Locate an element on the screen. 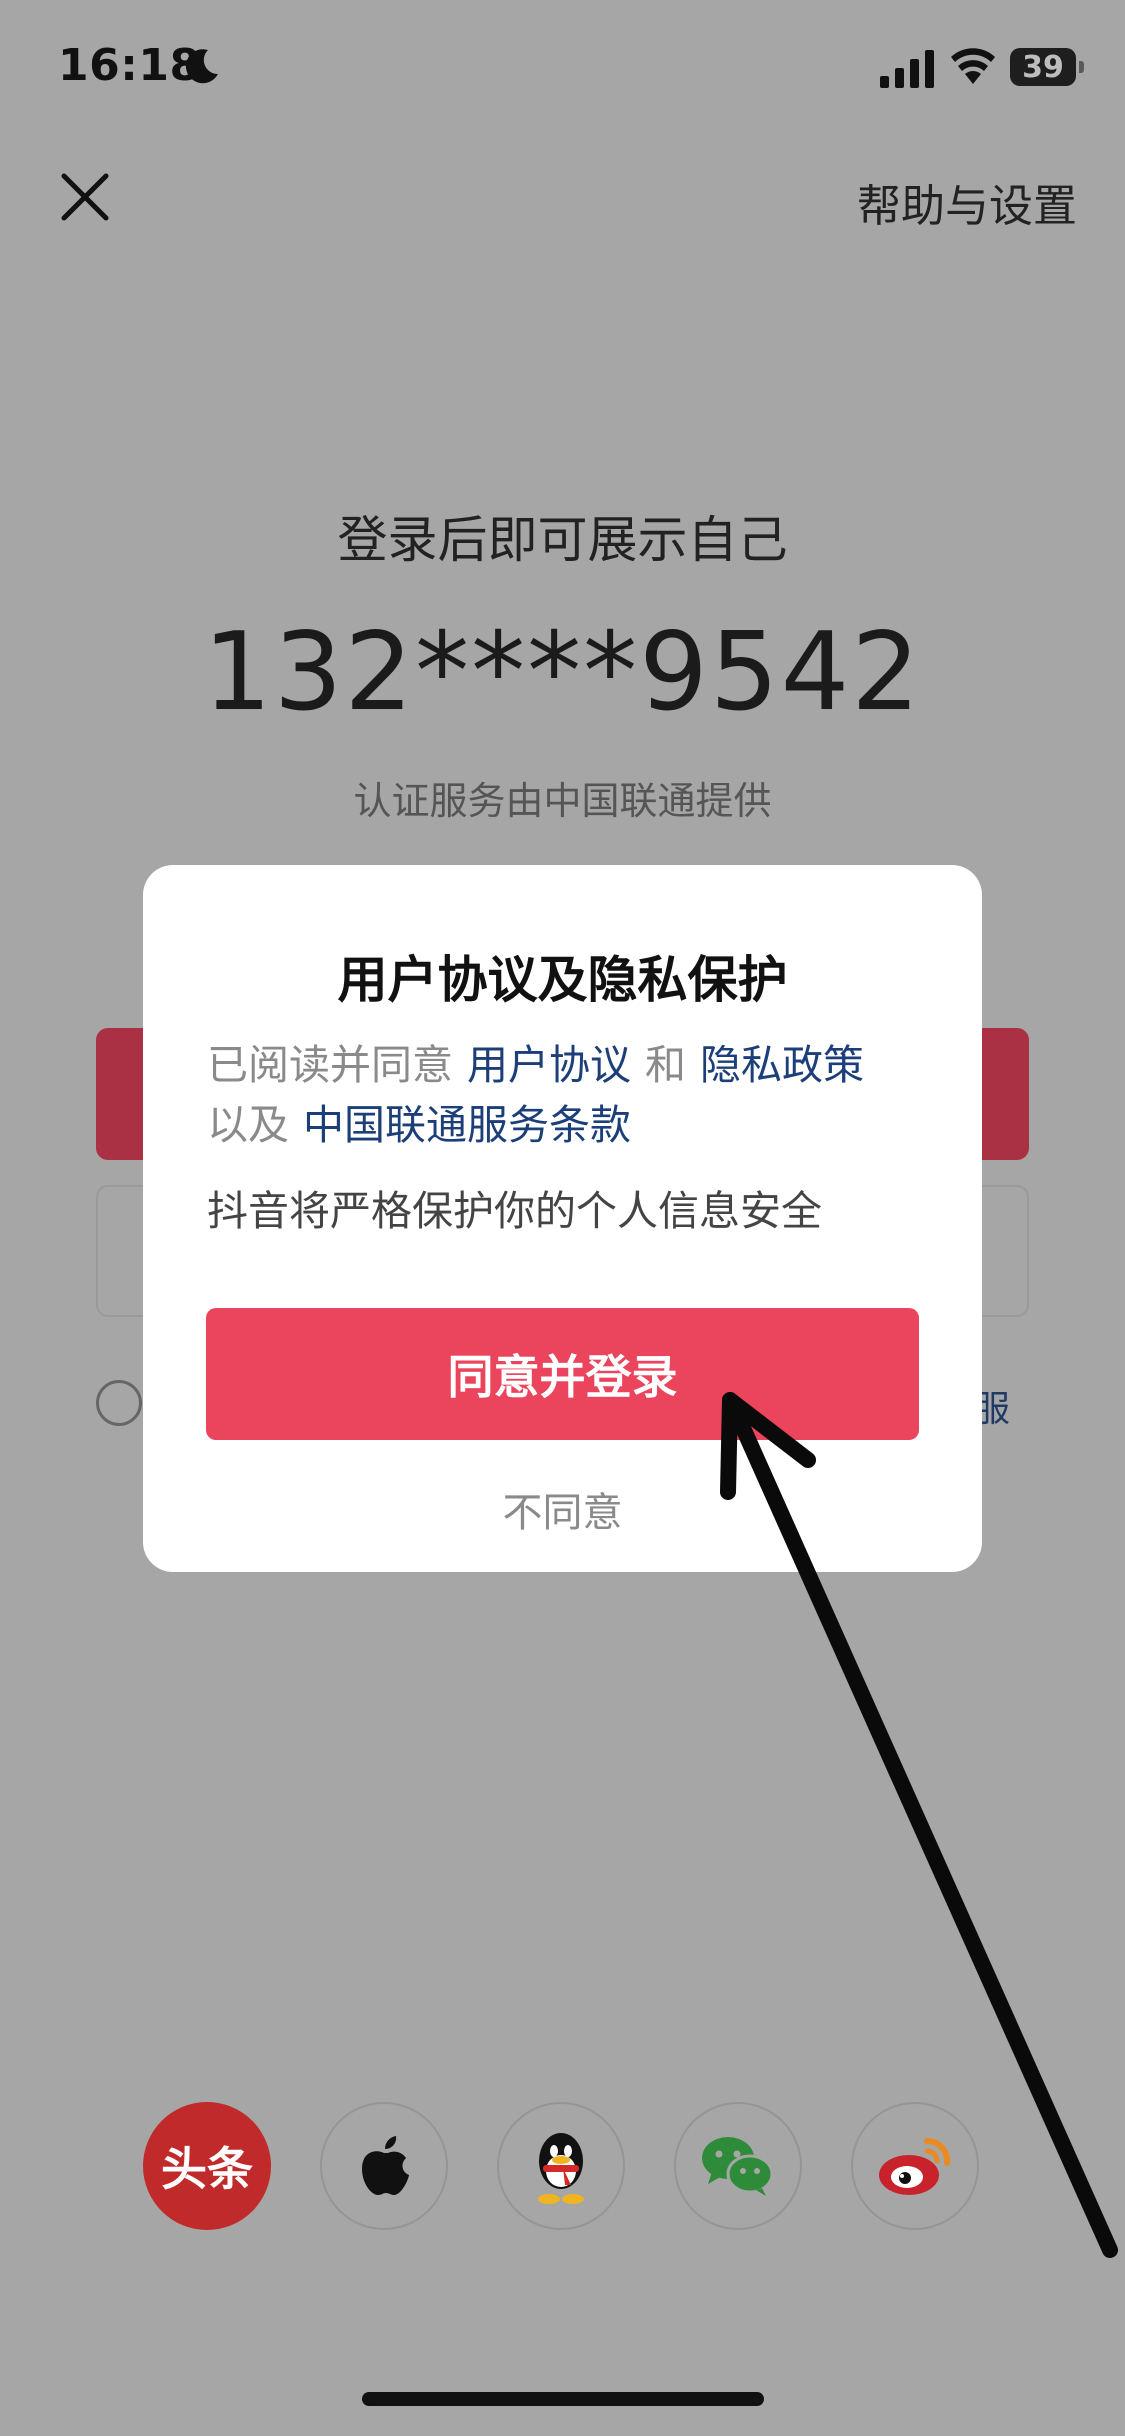  apple-login-button is located at coordinates (384, 2166).